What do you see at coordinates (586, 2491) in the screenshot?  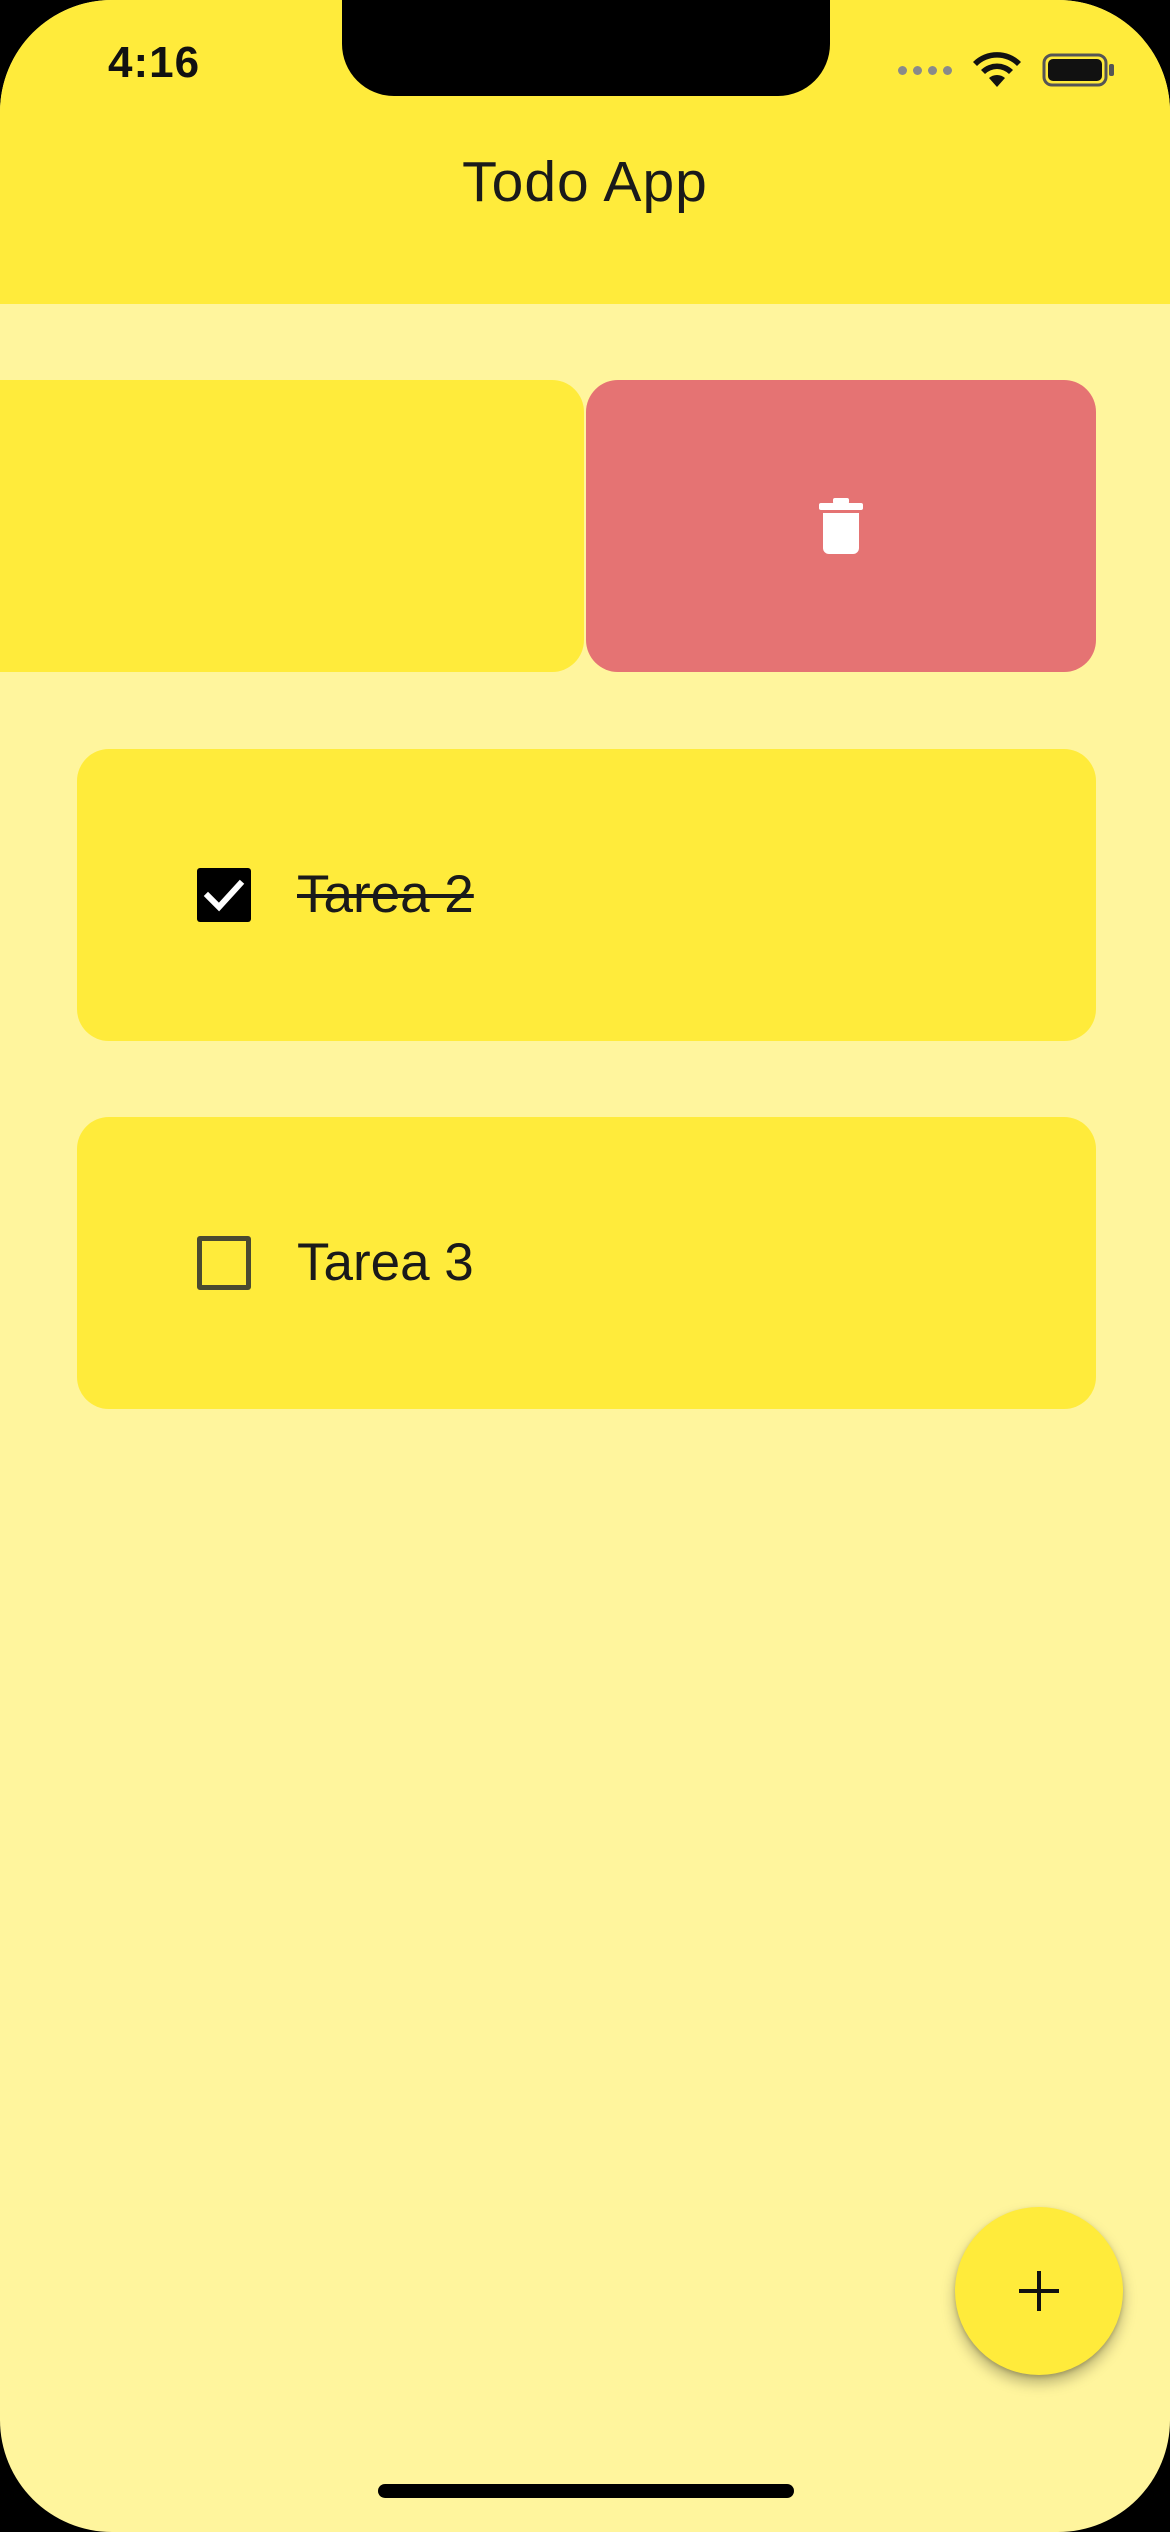 I see `home-indicator` at bounding box center [586, 2491].